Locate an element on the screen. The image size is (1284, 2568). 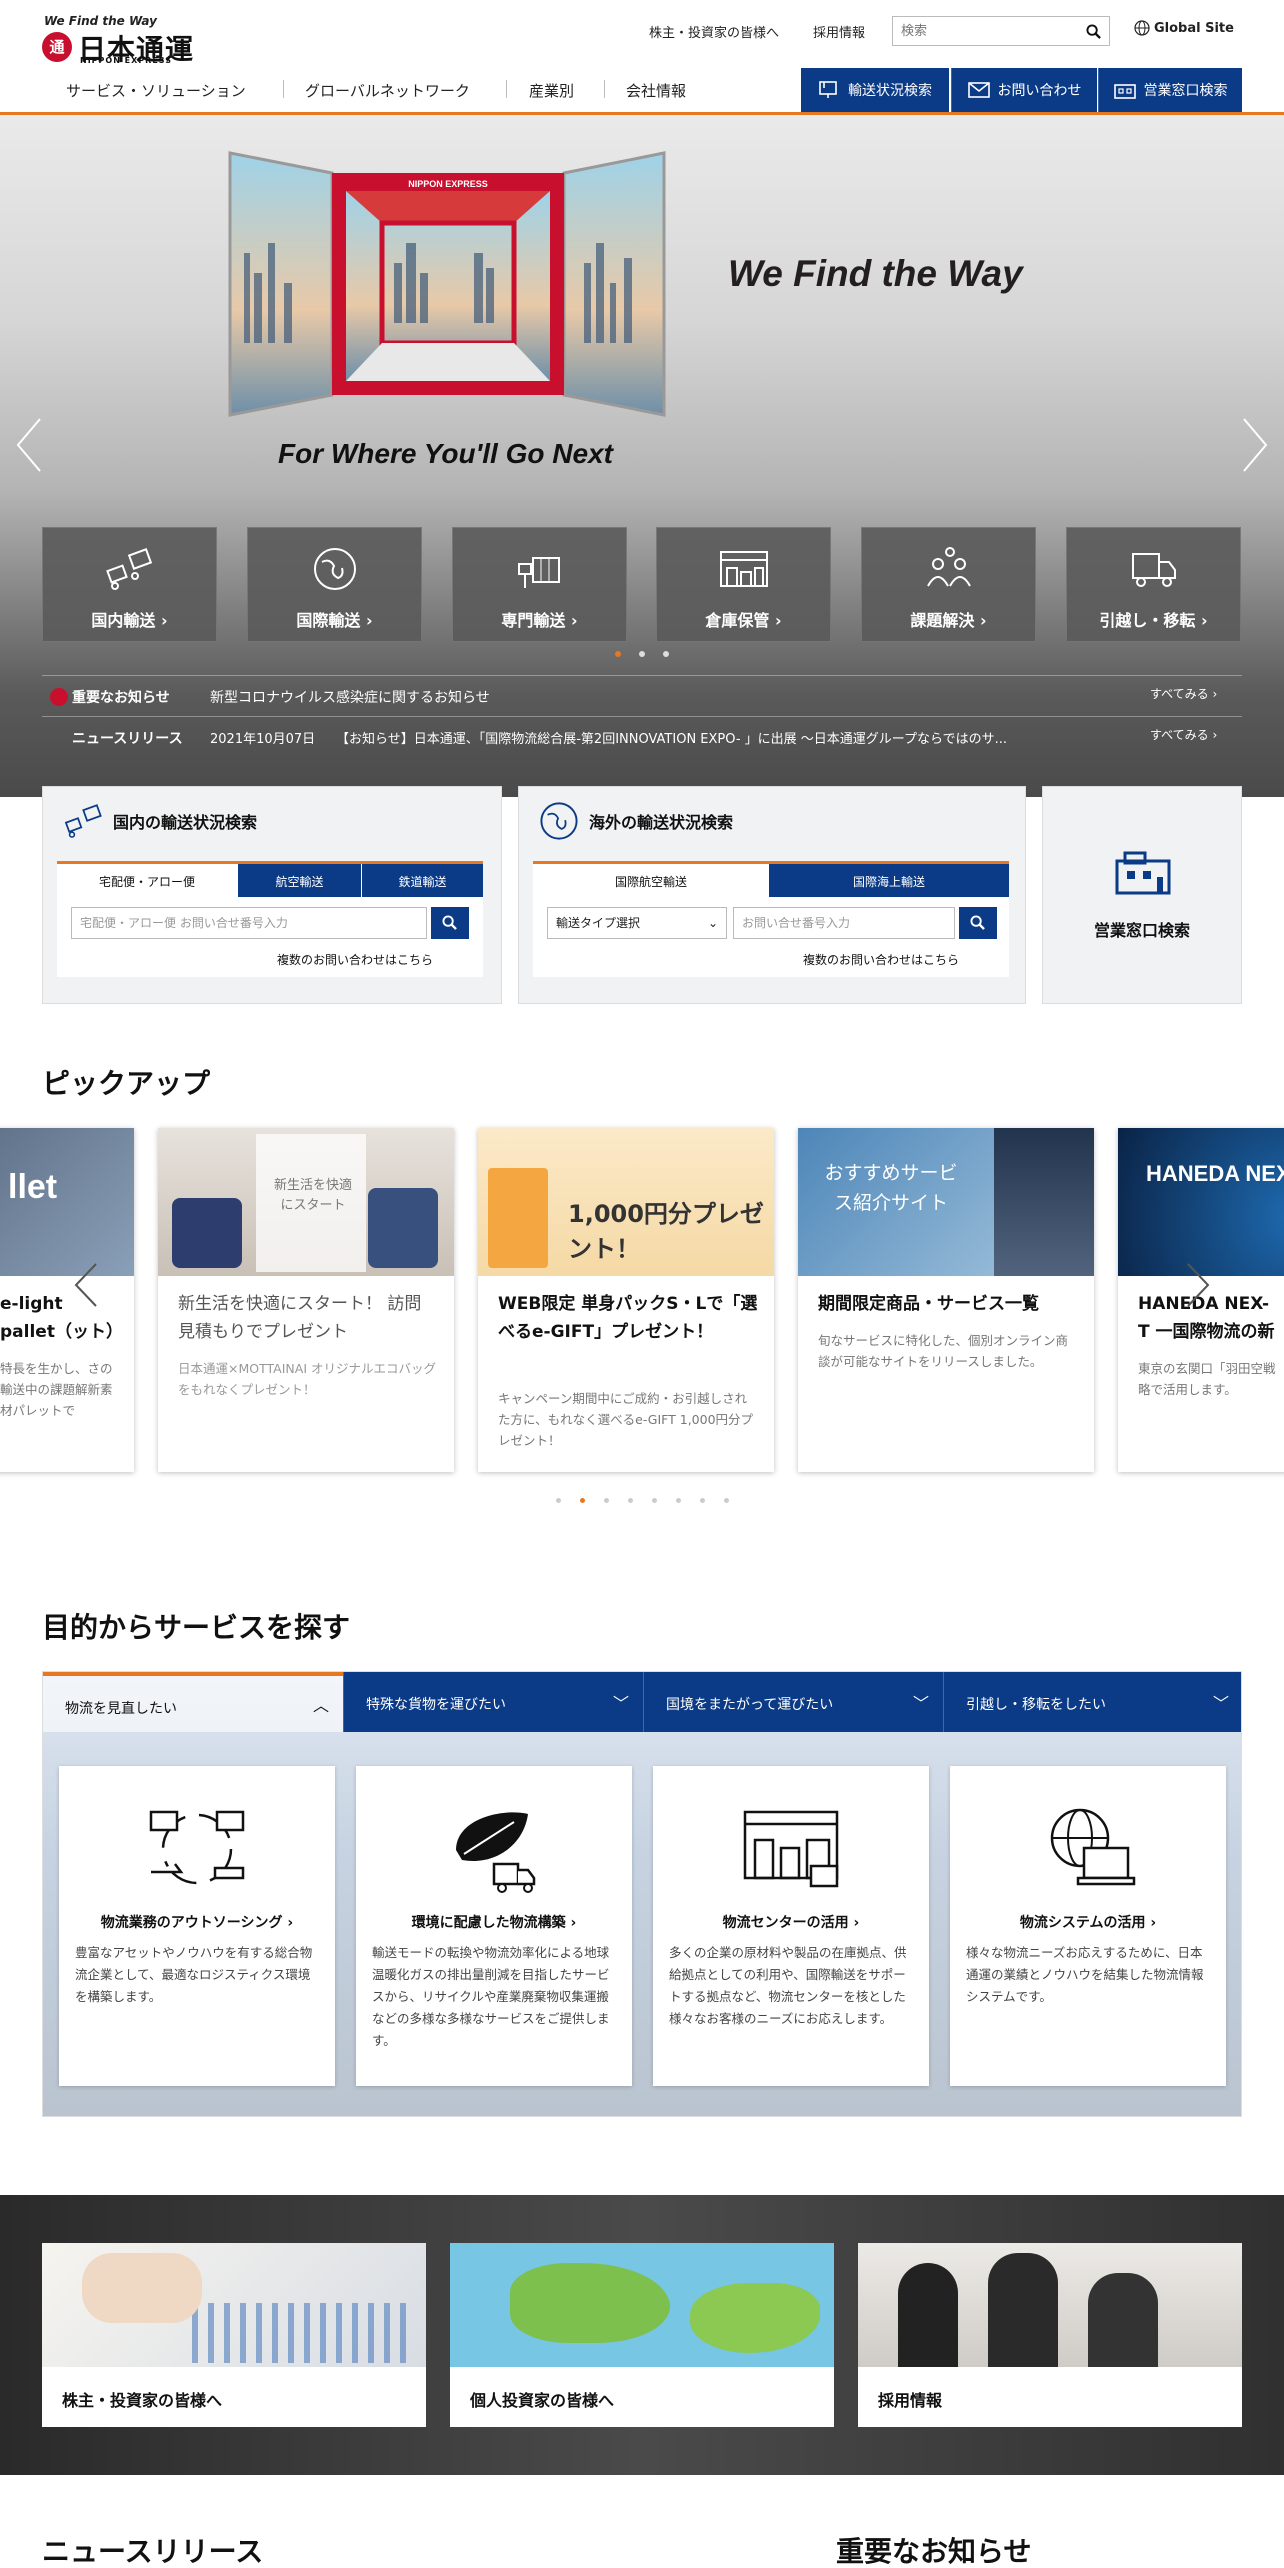
global-site-link: Global Site is located at coordinates (1184, 28).